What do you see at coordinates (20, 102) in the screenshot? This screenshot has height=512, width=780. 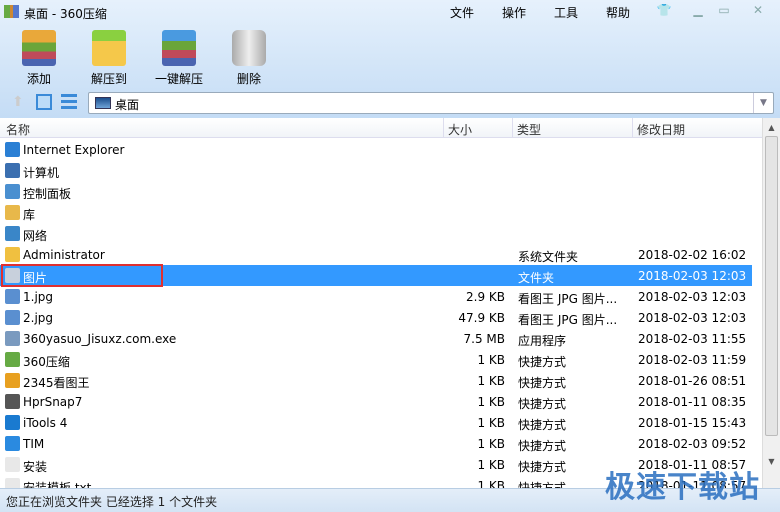 I see `up-icon: ⬆` at bounding box center [20, 102].